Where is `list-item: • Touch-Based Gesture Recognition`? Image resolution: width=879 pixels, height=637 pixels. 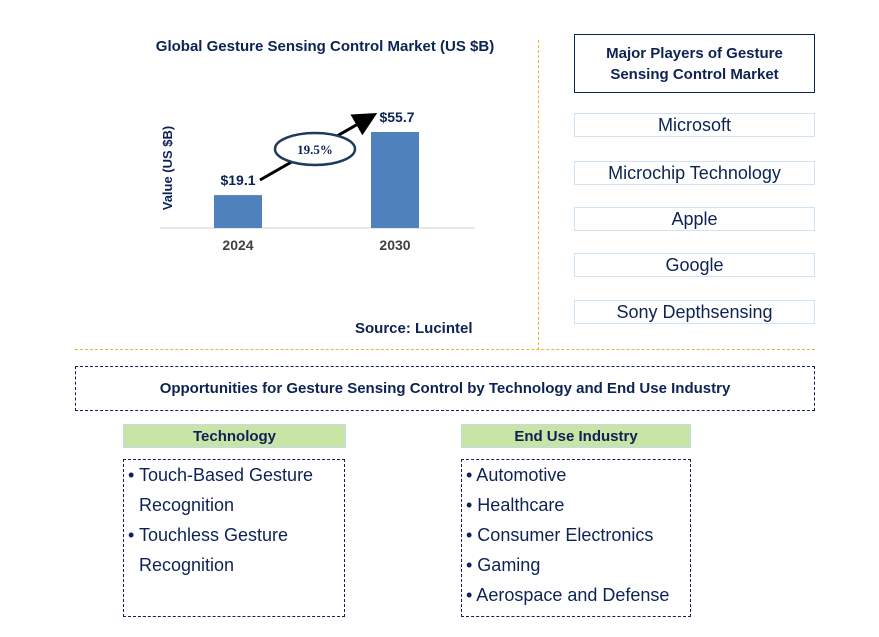
list-item: • Touch-Based Gesture Recognition is located at coordinates (221, 490).